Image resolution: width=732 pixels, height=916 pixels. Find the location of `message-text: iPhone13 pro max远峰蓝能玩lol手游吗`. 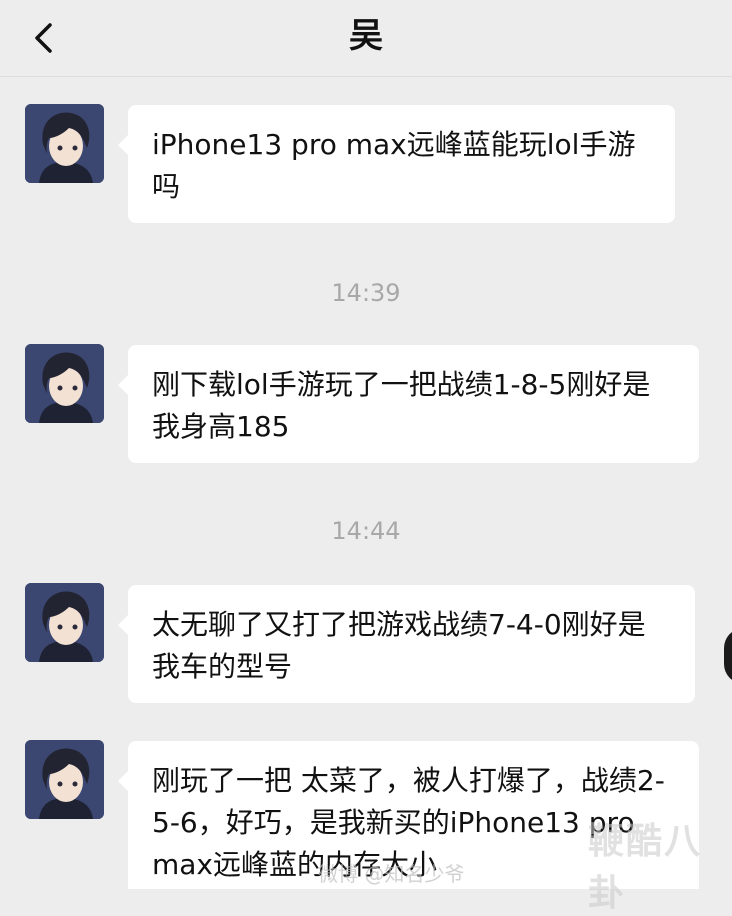

message-text: iPhone13 pro max远峰蓝能玩lol手游吗 is located at coordinates (394, 165).